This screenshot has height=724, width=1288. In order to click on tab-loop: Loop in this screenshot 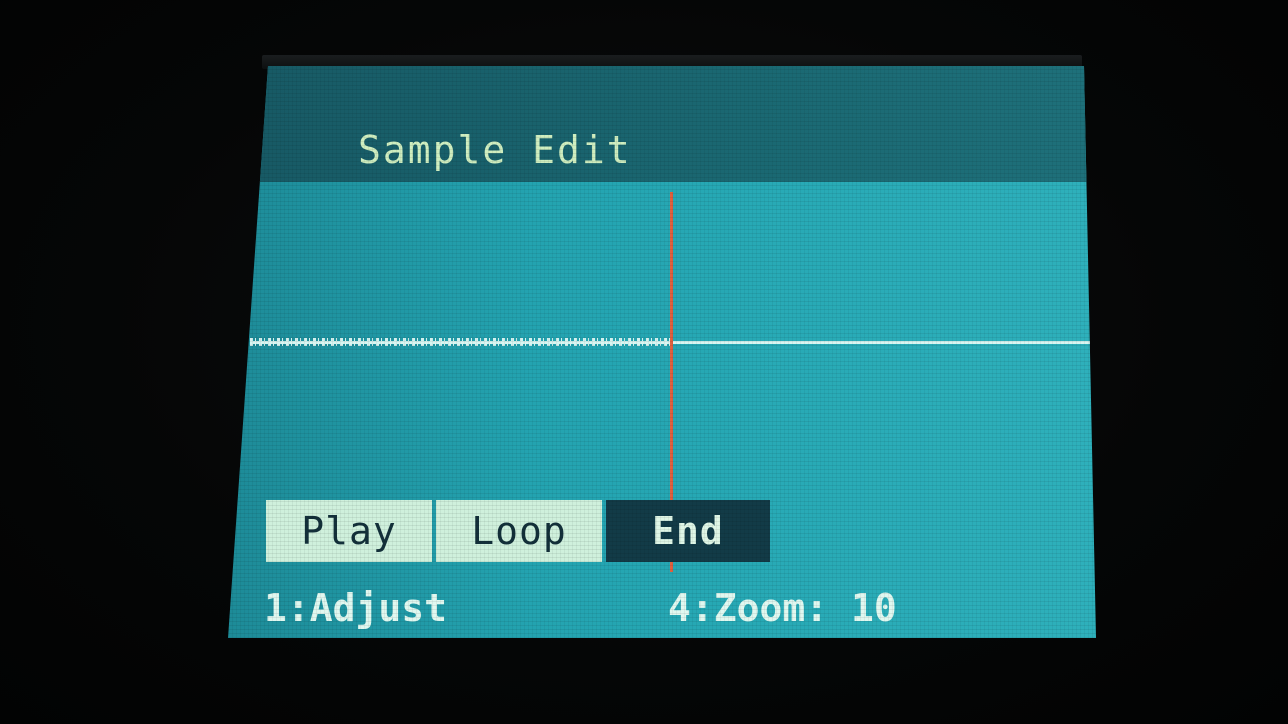, I will do `click(519, 531)`.